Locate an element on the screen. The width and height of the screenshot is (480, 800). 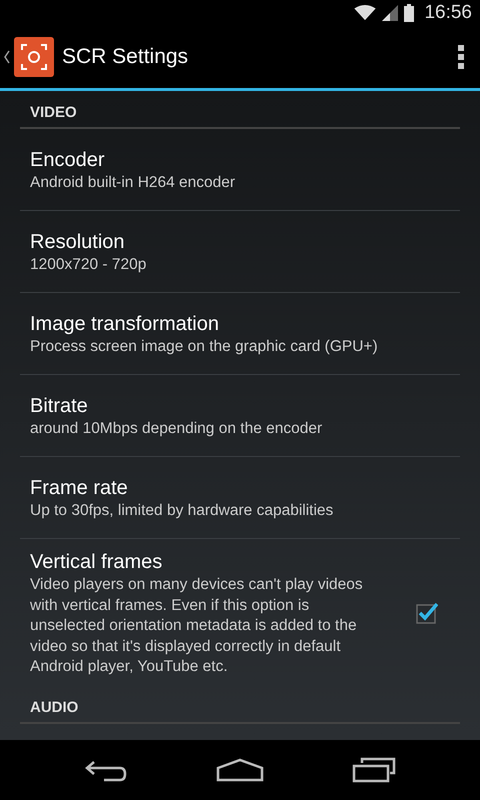
recent-apps-icon is located at coordinates (374, 770).